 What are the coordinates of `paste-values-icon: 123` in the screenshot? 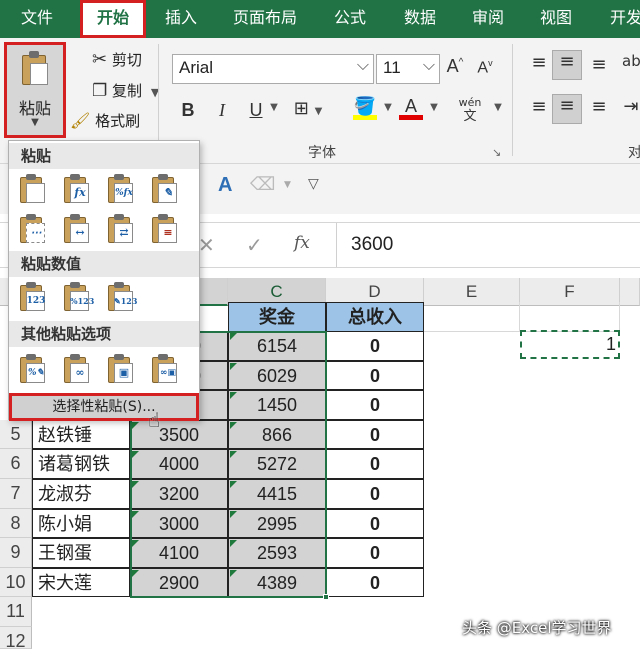 It's located at (33, 297).